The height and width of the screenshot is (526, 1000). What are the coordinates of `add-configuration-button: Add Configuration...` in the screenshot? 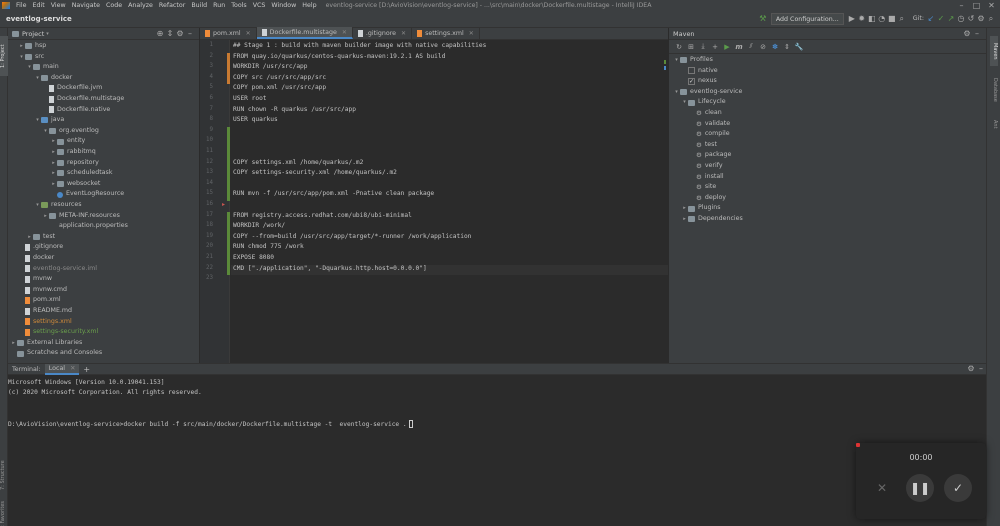 It's located at (807, 18).